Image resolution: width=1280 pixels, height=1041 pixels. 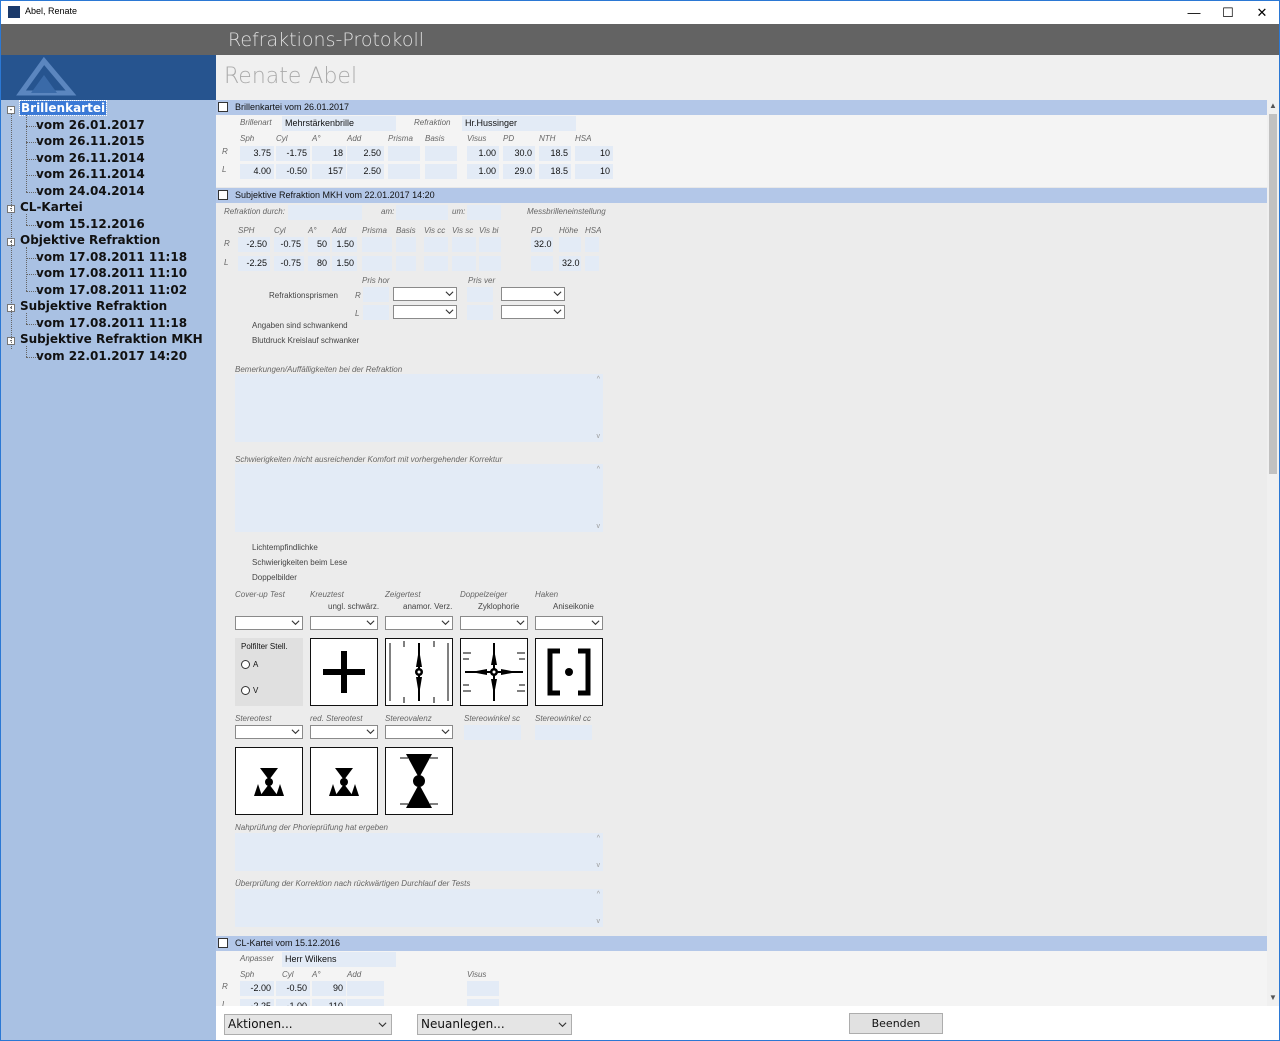 I want to click on tree-toggle: -, so click(x=11, y=110).